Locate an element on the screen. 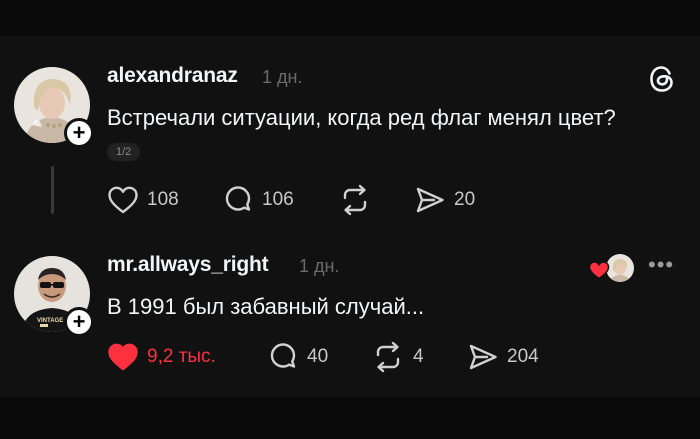 This screenshot has height=439, width=700. reply-like-count: 9,2 тыс. is located at coordinates (181, 356).